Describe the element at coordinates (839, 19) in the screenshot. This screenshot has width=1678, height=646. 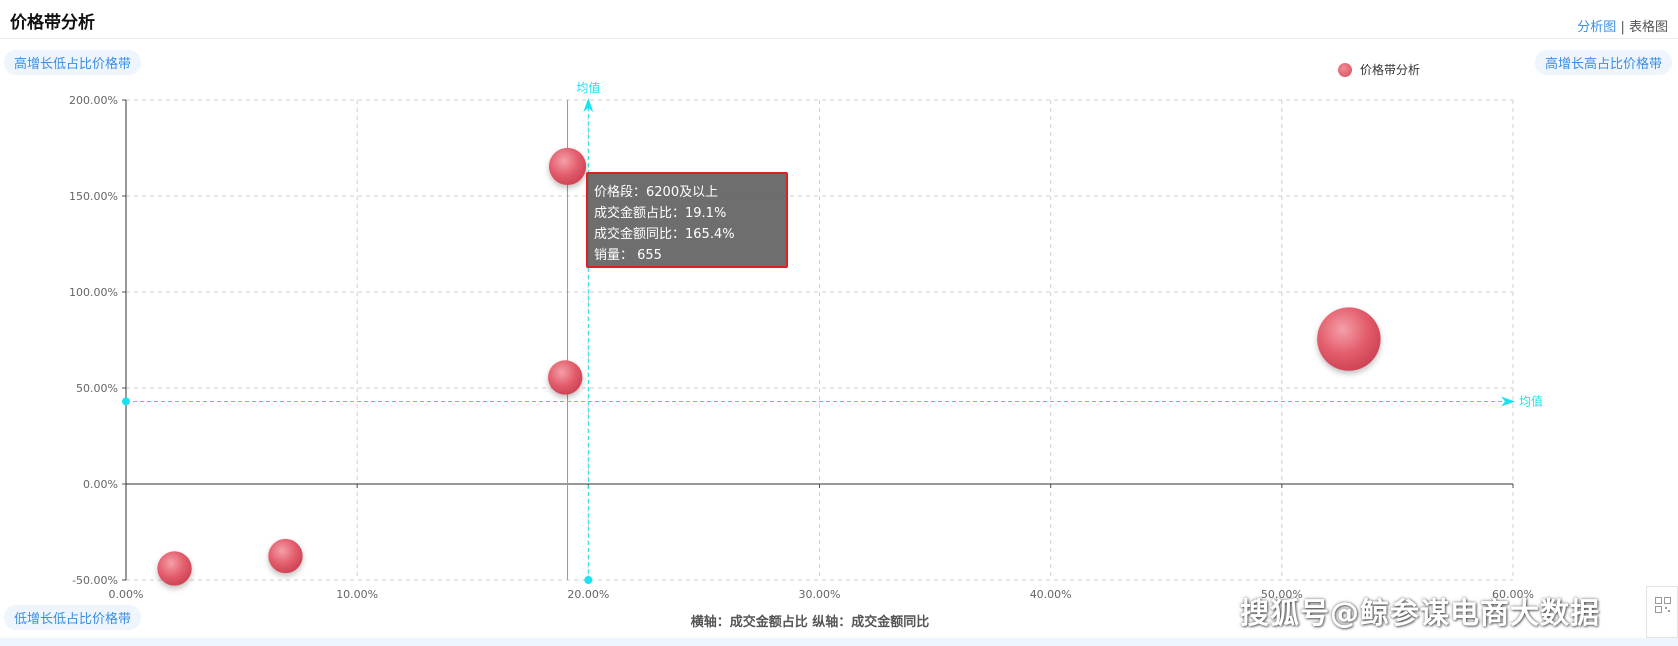
I see `header: 价格带分析 分析图 | 表格图` at that location.